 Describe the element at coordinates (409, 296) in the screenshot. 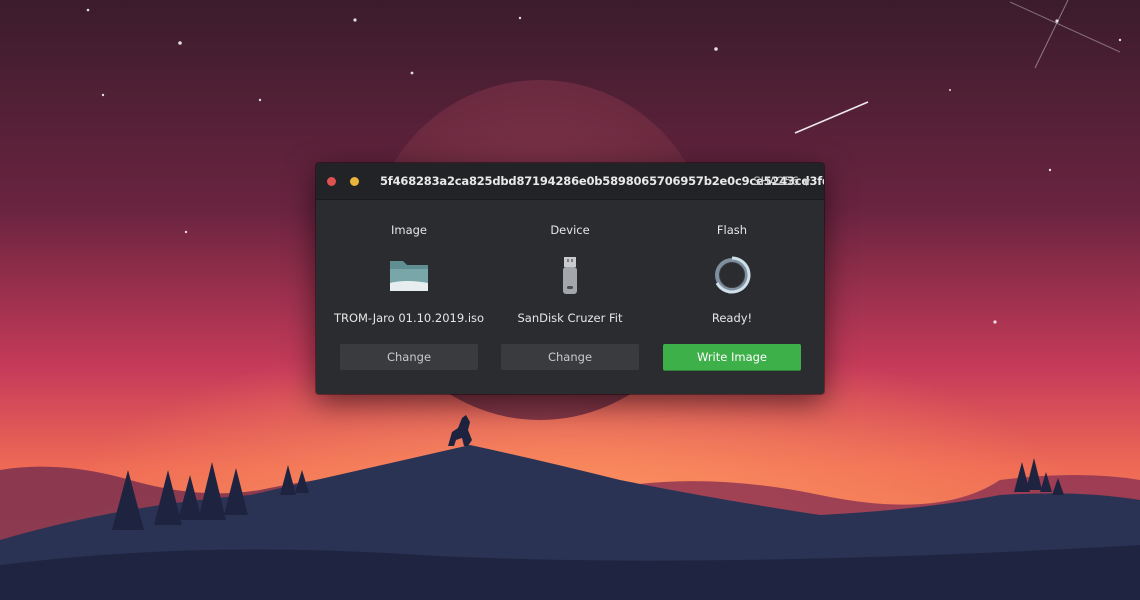

I see `image-section: Image TROM-Jaro 01.10.2019.iso Change` at that location.